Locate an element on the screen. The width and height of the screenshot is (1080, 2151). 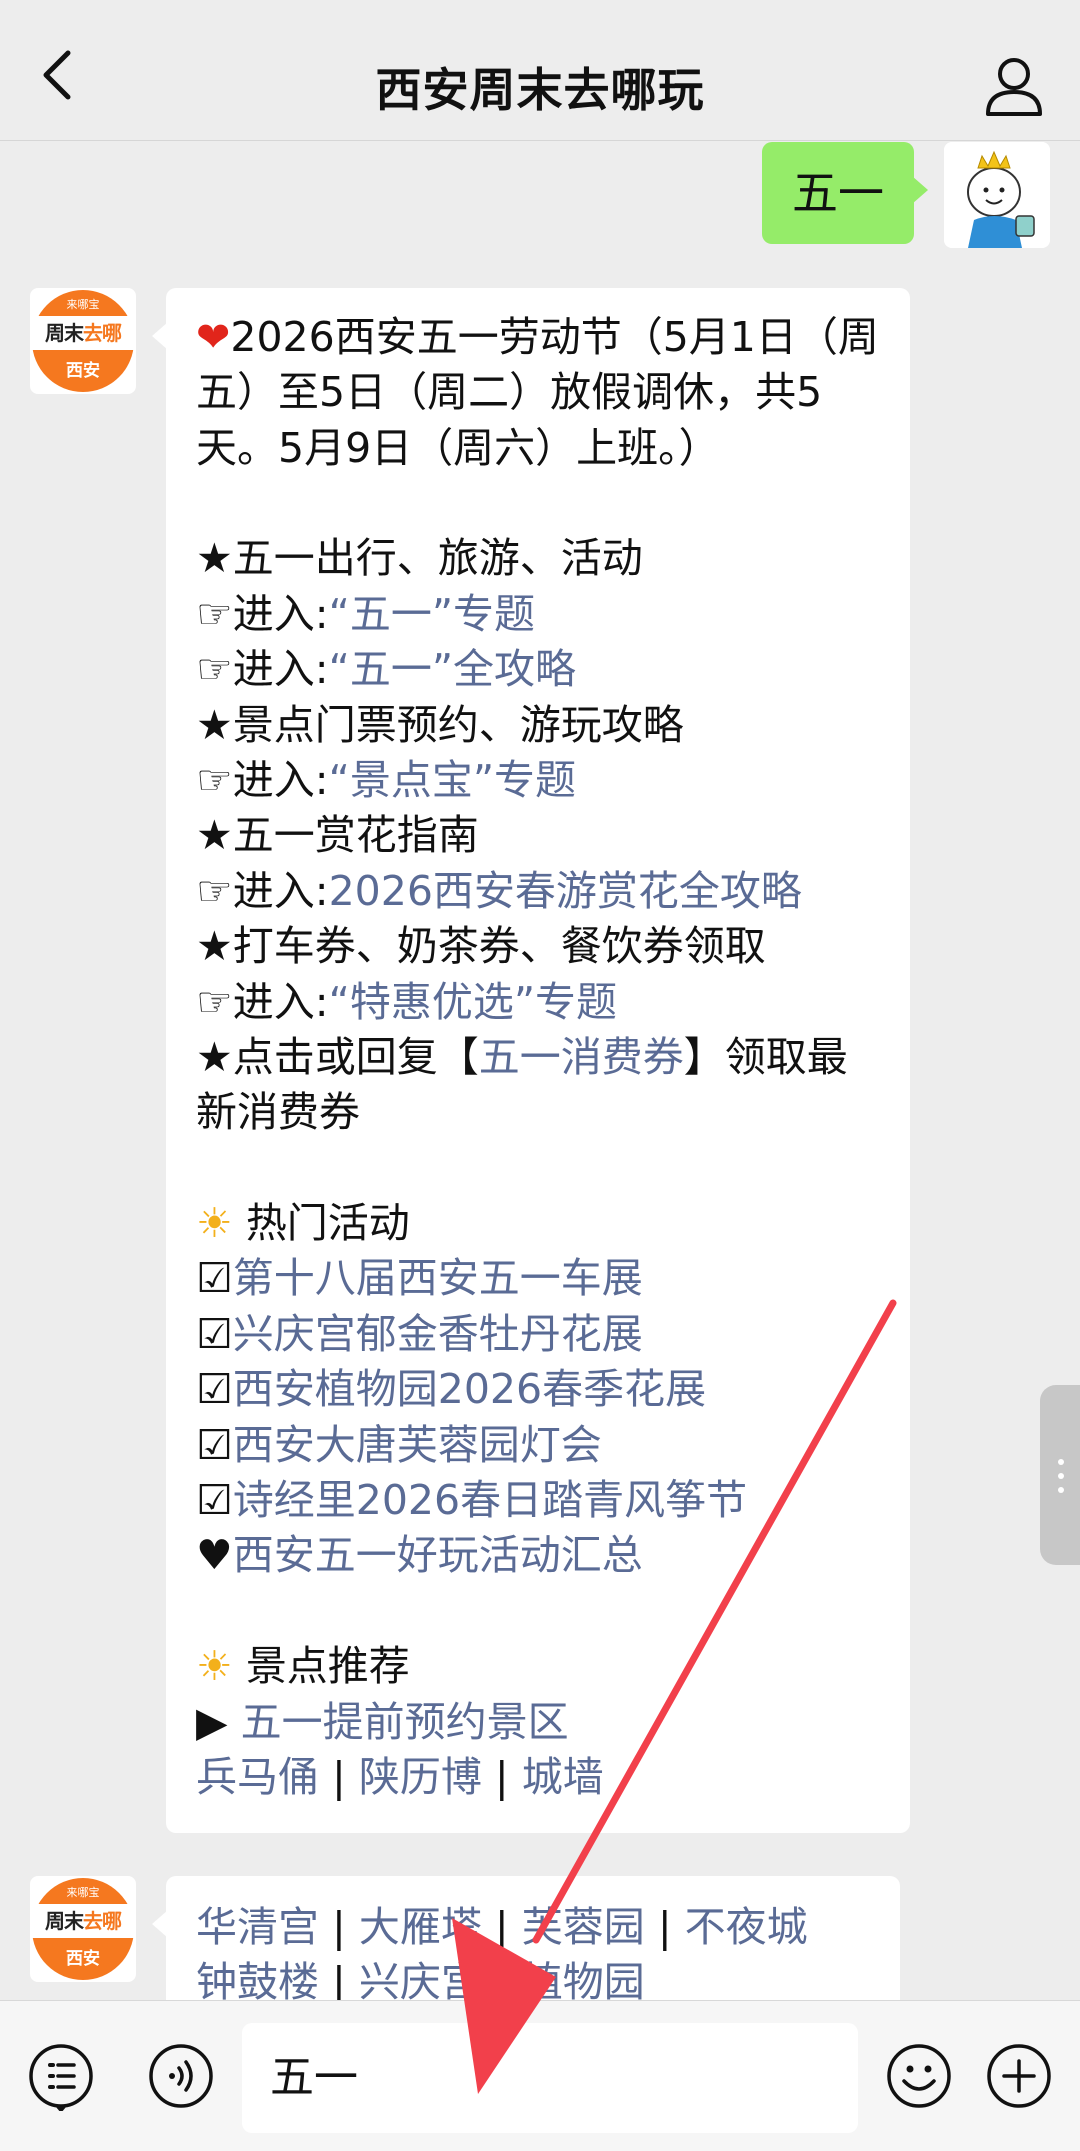
coupon-line: ★点击或回复【五一消费券】领取最新消费券 is located at coordinates (538, 1085).